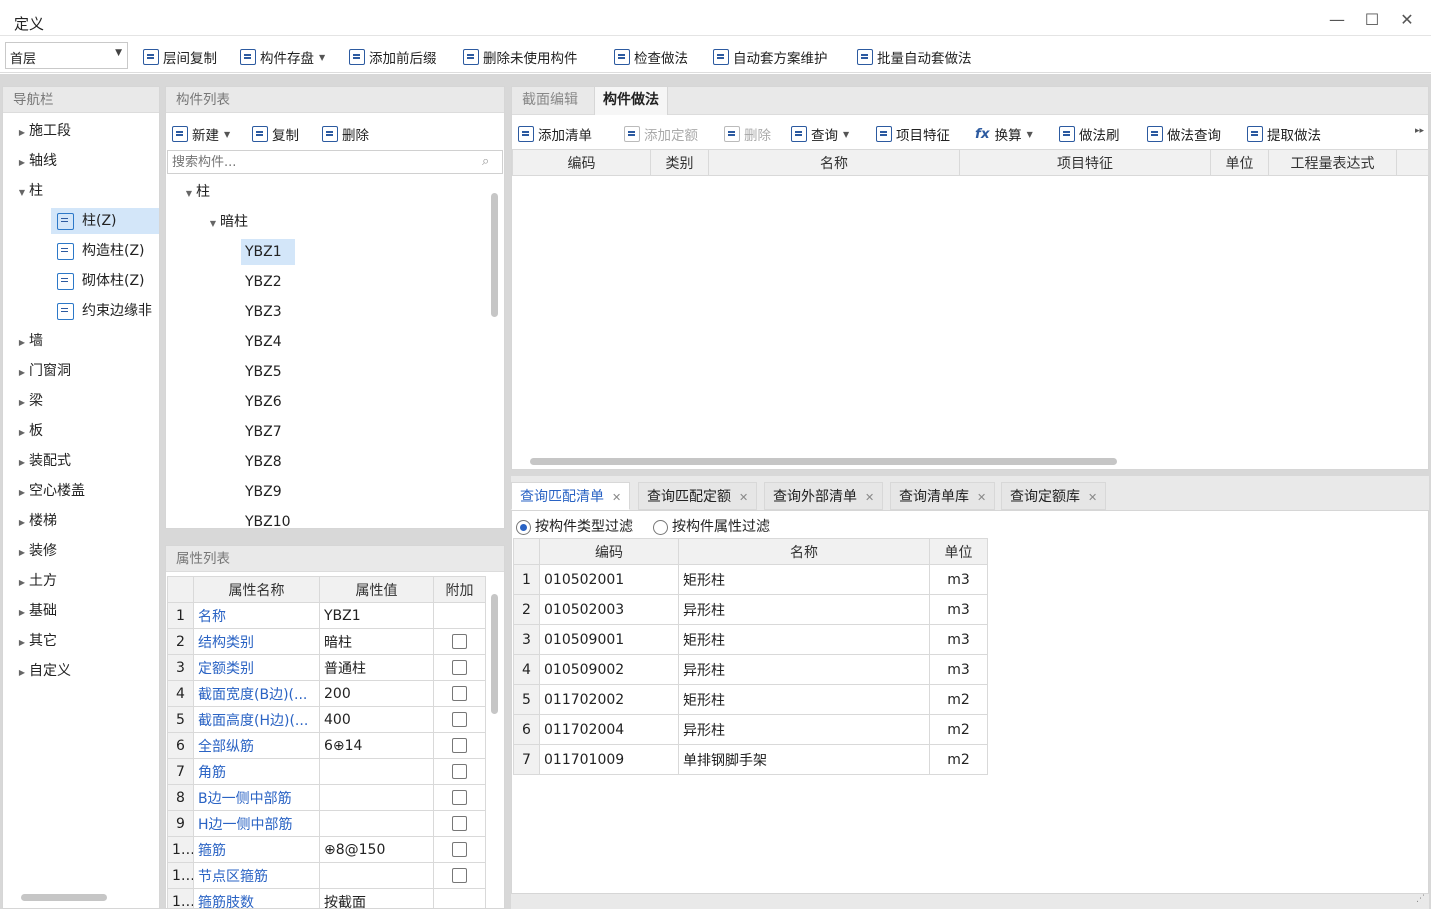 The height and width of the screenshot is (909, 1431). I want to click on property-row: 10 箍筋 ⊕8@150, so click(326, 849).